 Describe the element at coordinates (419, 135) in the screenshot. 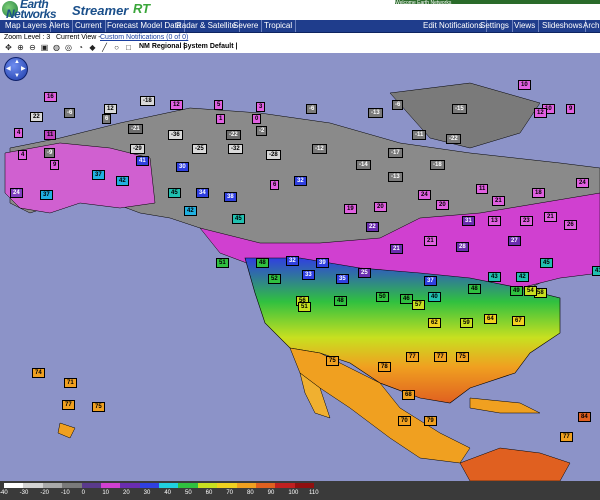

I see `temperature-marker: -11` at that location.